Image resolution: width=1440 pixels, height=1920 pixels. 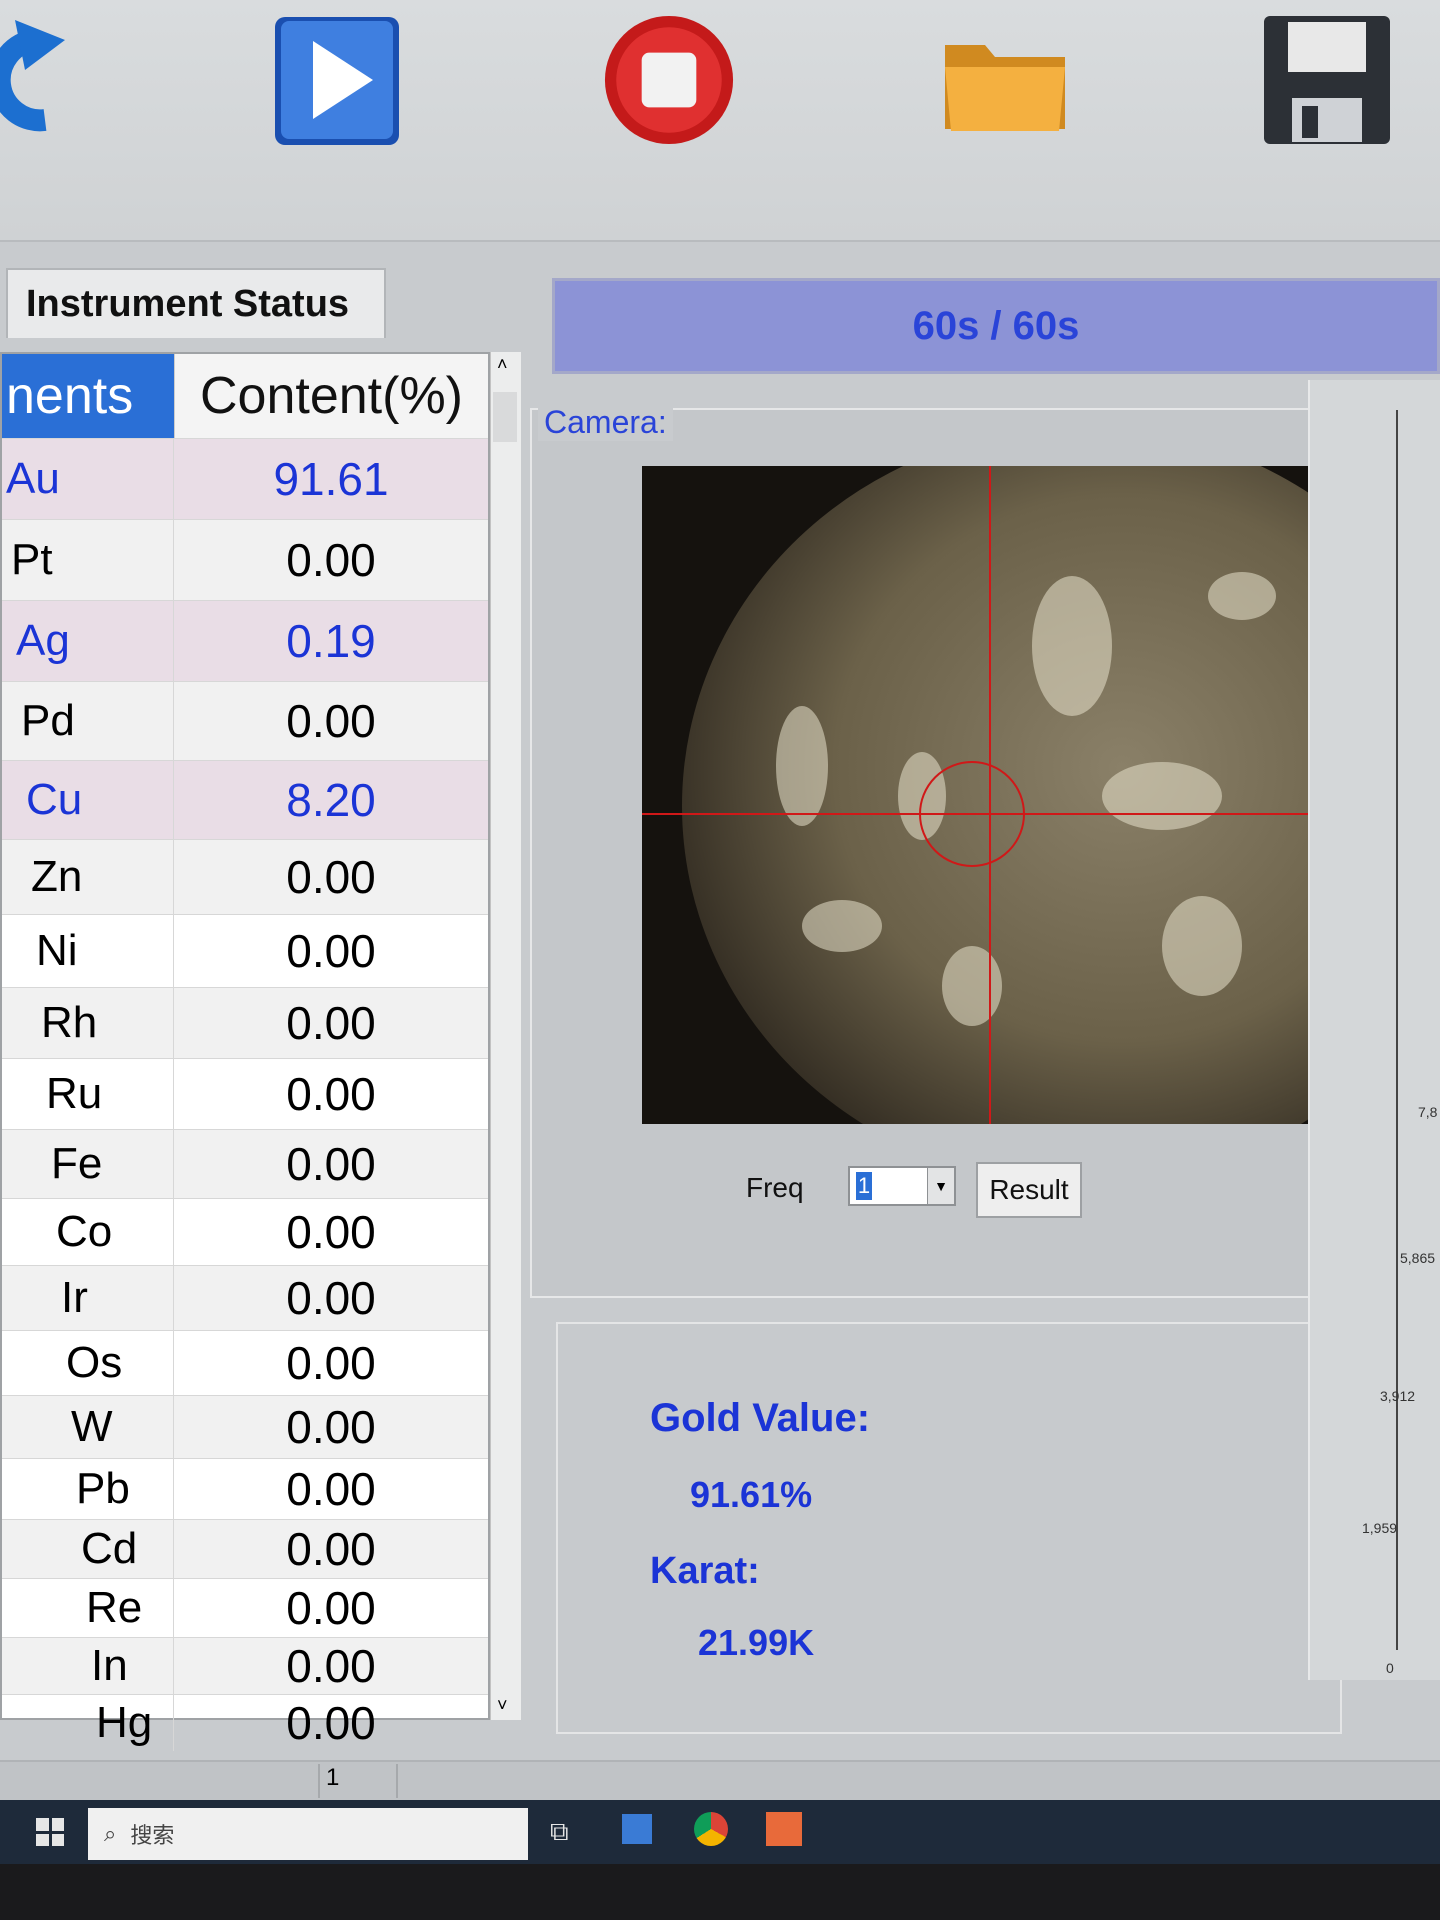 I want to click on table-row: Zn 0.00, so click(x=245, y=876).